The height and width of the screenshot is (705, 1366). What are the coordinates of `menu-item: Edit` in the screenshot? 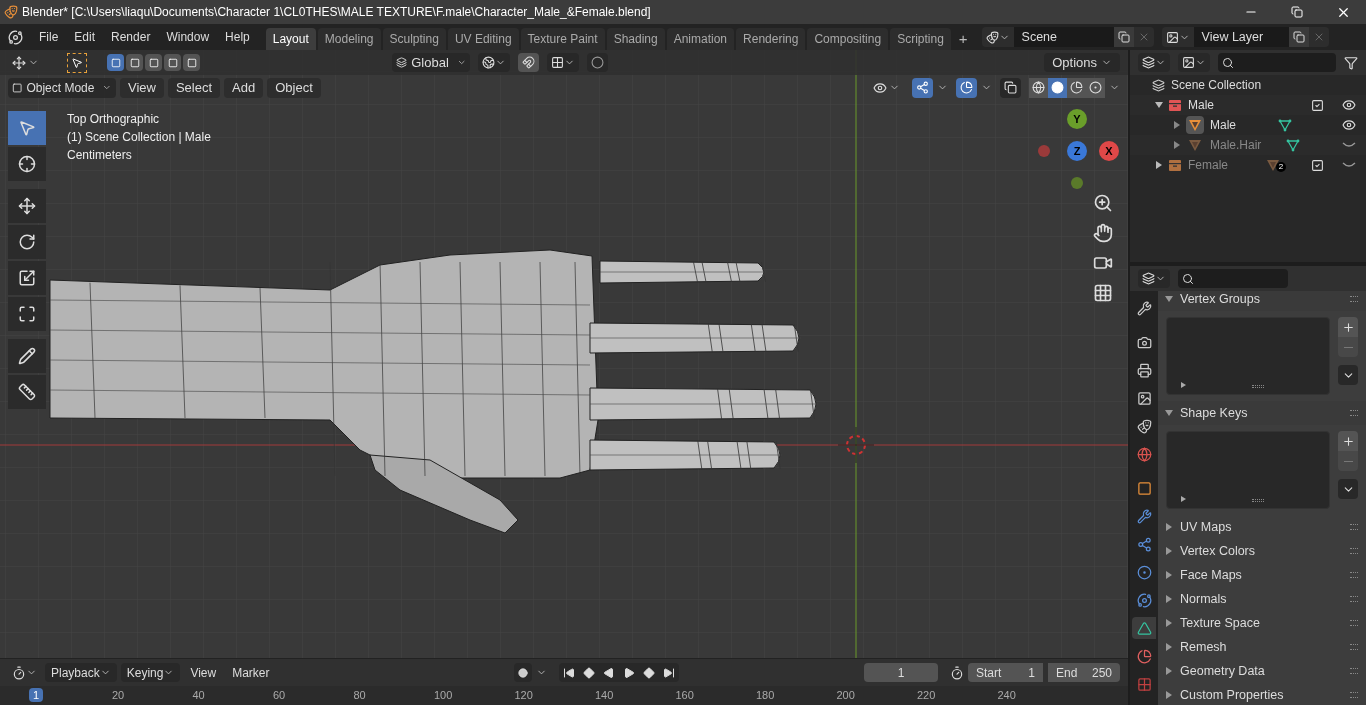 It's located at (85, 37).